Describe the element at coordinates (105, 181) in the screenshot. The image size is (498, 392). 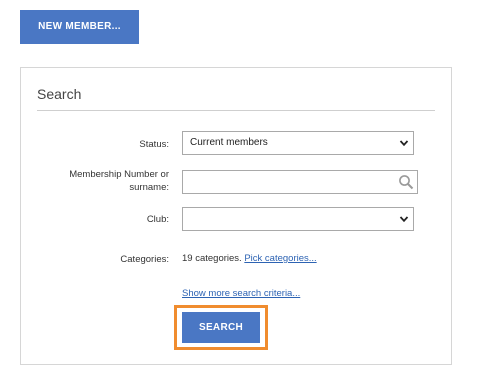
I see `membership-label: Membership Number or surname:` at that location.